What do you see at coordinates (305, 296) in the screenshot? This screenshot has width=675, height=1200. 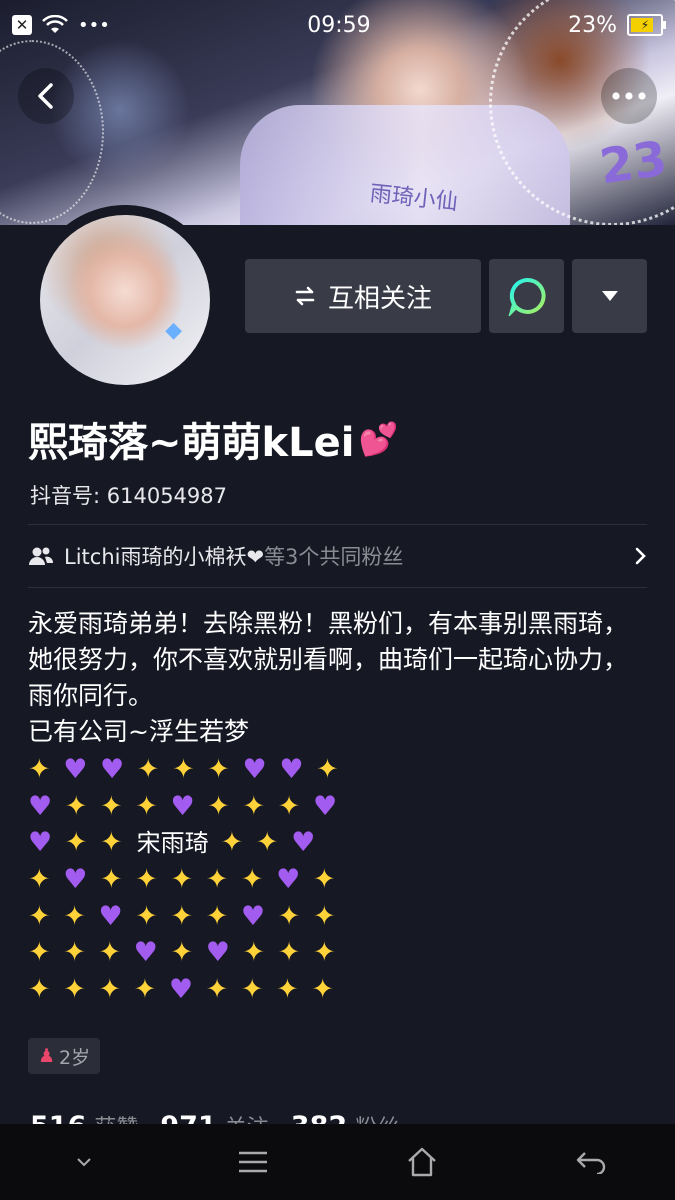 I see `swap-arrows-icon` at bounding box center [305, 296].